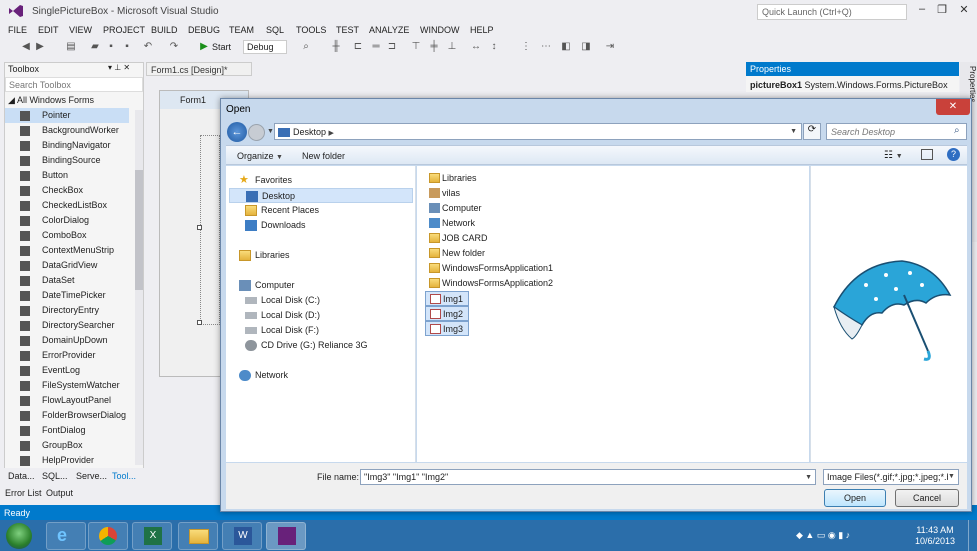  What do you see at coordinates (389, 30) in the screenshot?
I see `menu-analyze: ANALYZE` at bounding box center [389, 30].